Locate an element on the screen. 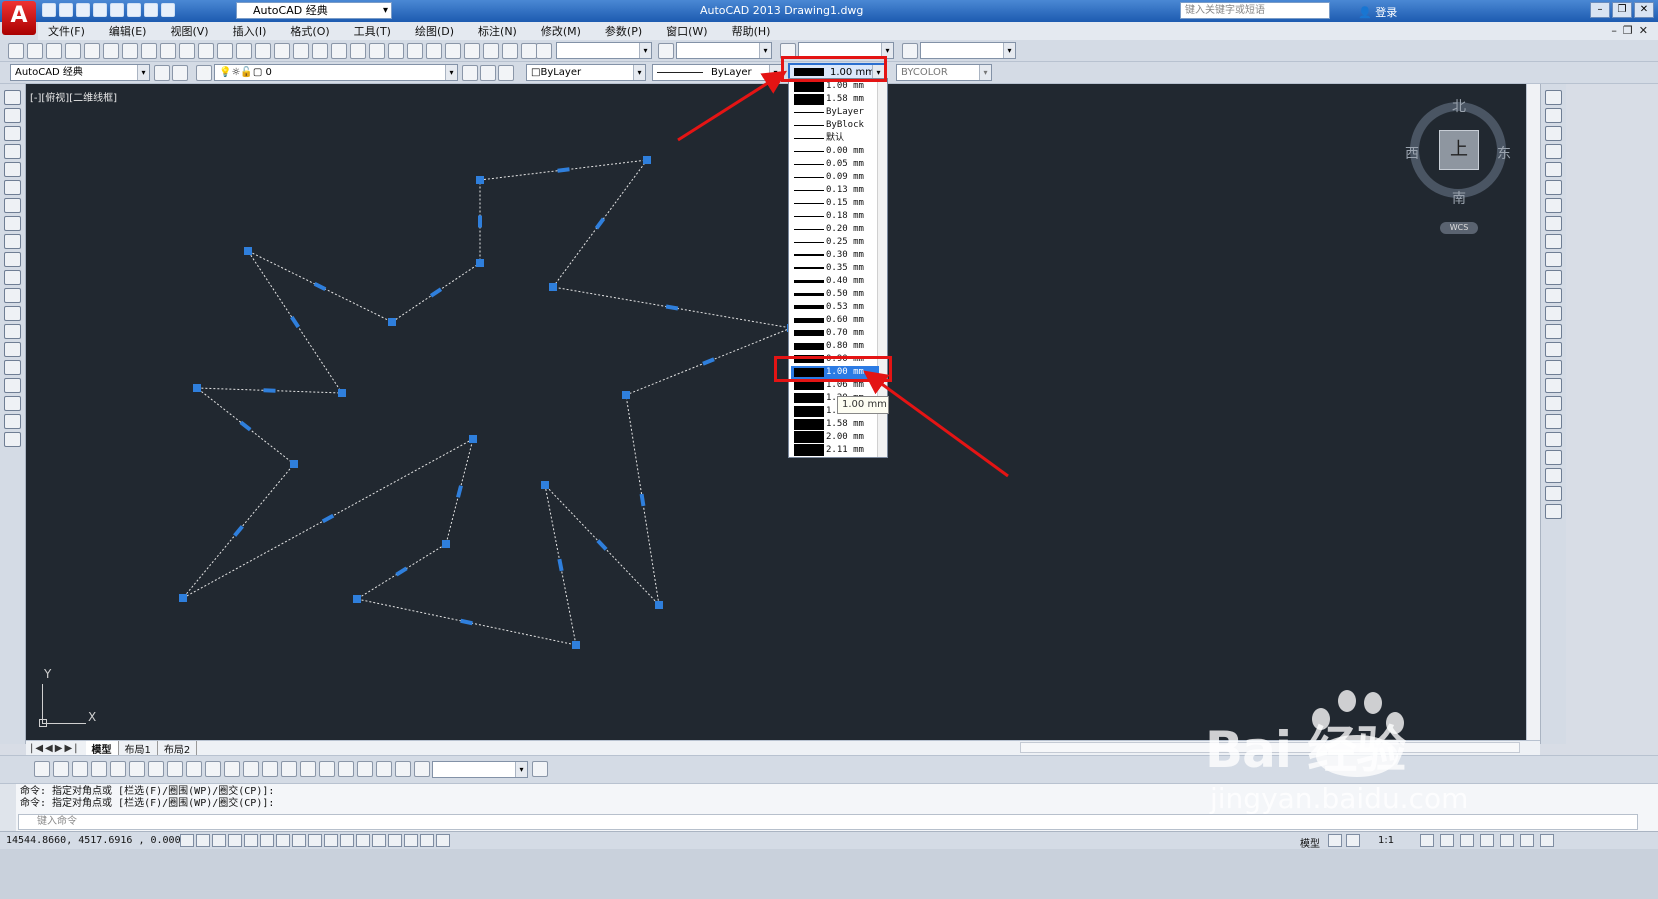 The width and height of the screenshot is (1658, 899). menu-item: 帮助(H) is located at coordinates (751, 31).